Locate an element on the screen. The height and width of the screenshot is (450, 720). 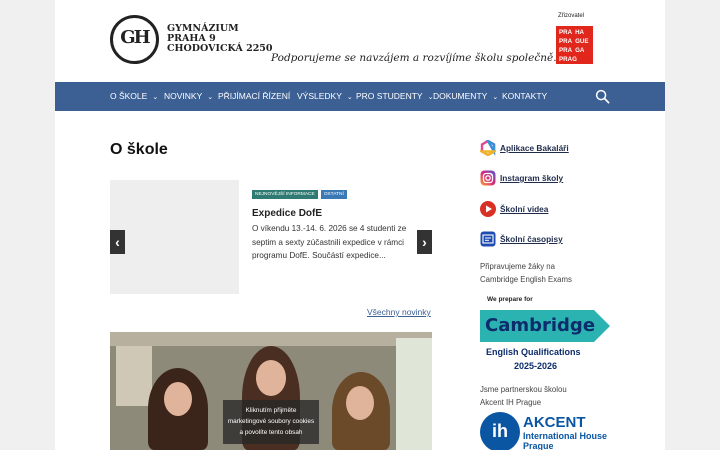
search-icon is located at coordinates (602, 96).